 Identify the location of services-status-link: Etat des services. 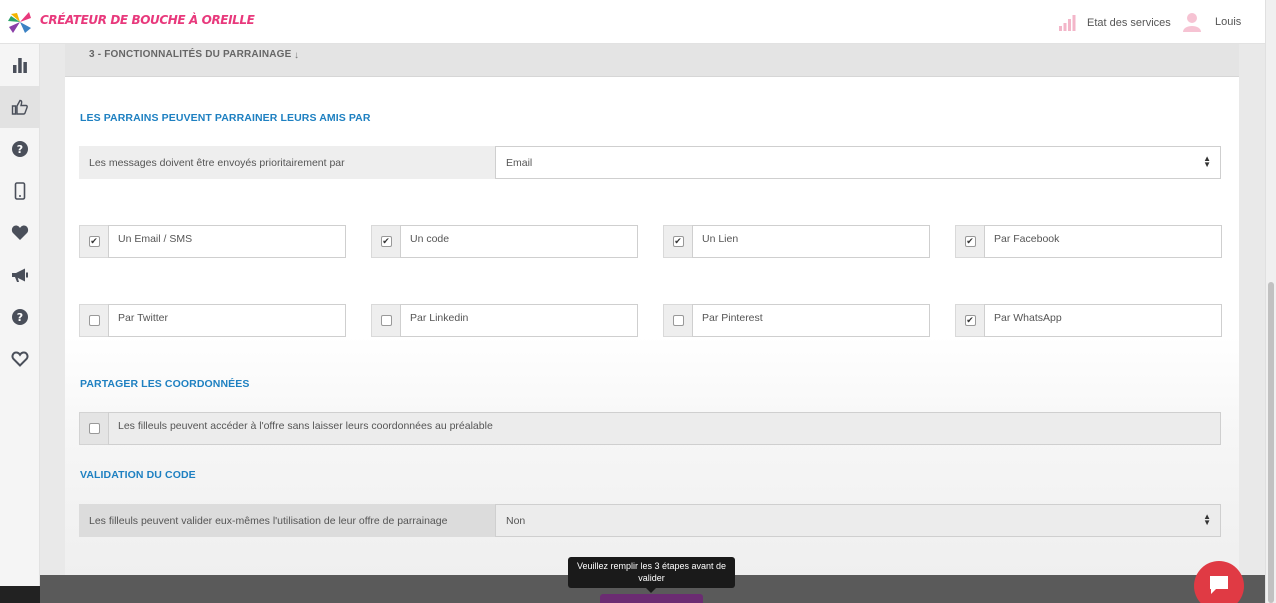
(1114, 23).